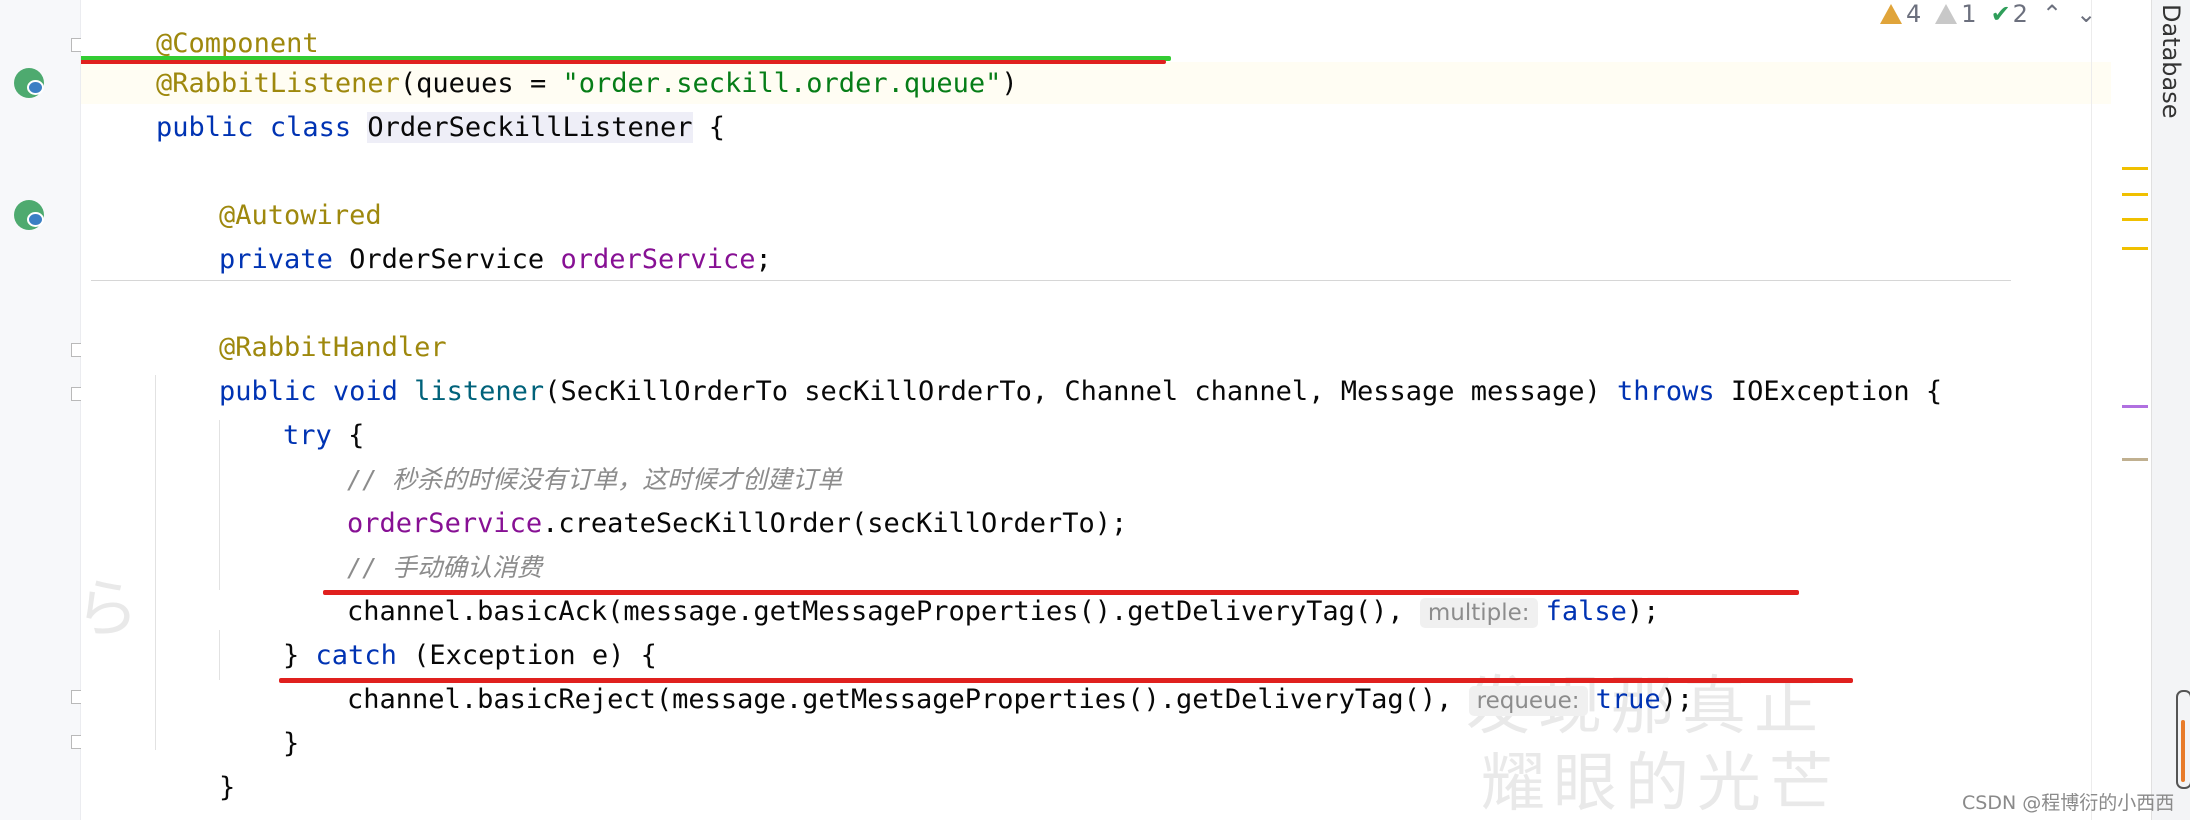  I want to click on editor-gutter, so click(42, 410).